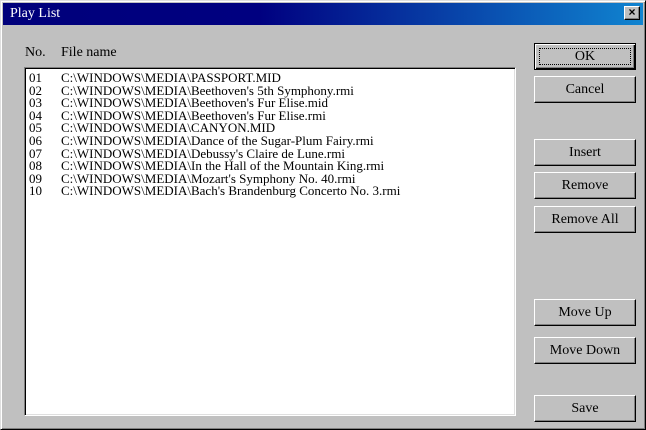 Image resolution: width=646 pixels, height=430 pixels. What do you see at coordinates (323, 14) in the screenshot?
I see `title-bar: Play List ×` at bounding box center [323, 14].